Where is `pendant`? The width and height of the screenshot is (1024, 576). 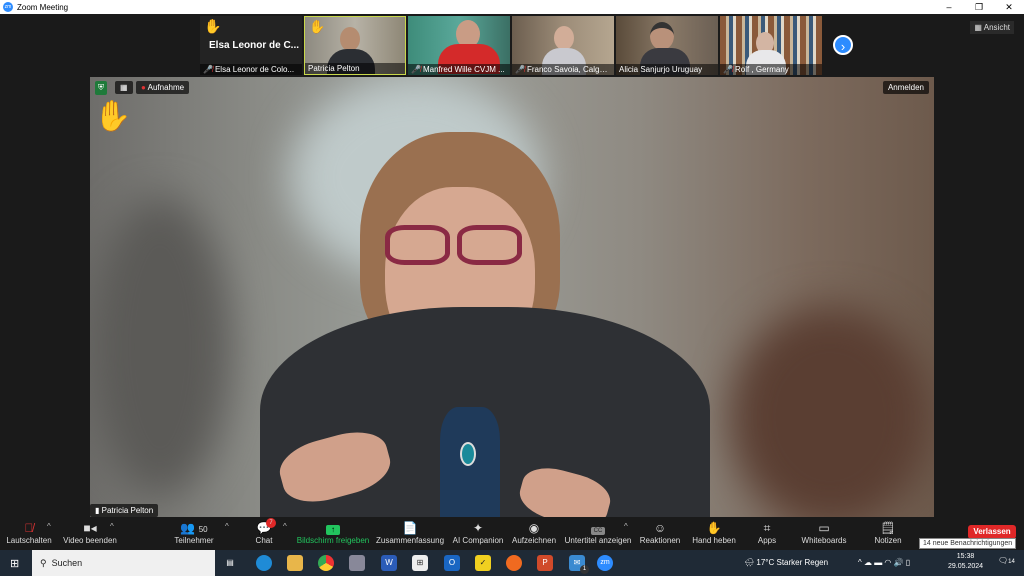
pendant is located at coordinates (468, 454).